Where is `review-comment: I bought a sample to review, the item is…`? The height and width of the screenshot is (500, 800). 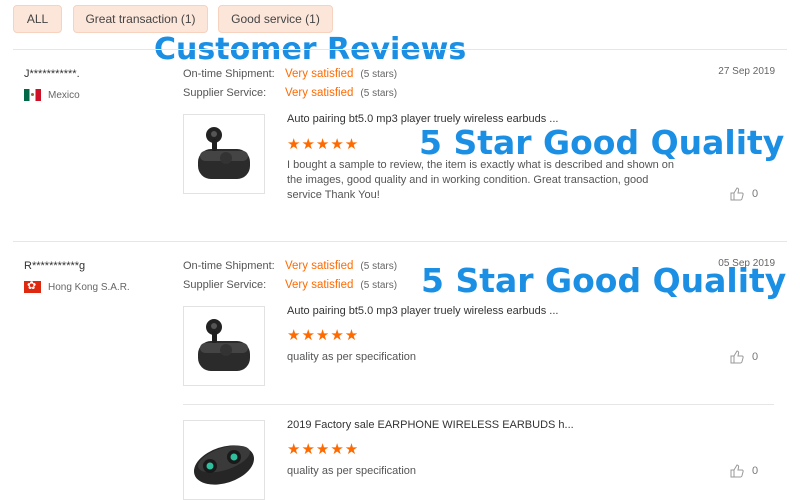
review-comment: I bought a sample to review, the item is… is located at coordinates (481, 180).